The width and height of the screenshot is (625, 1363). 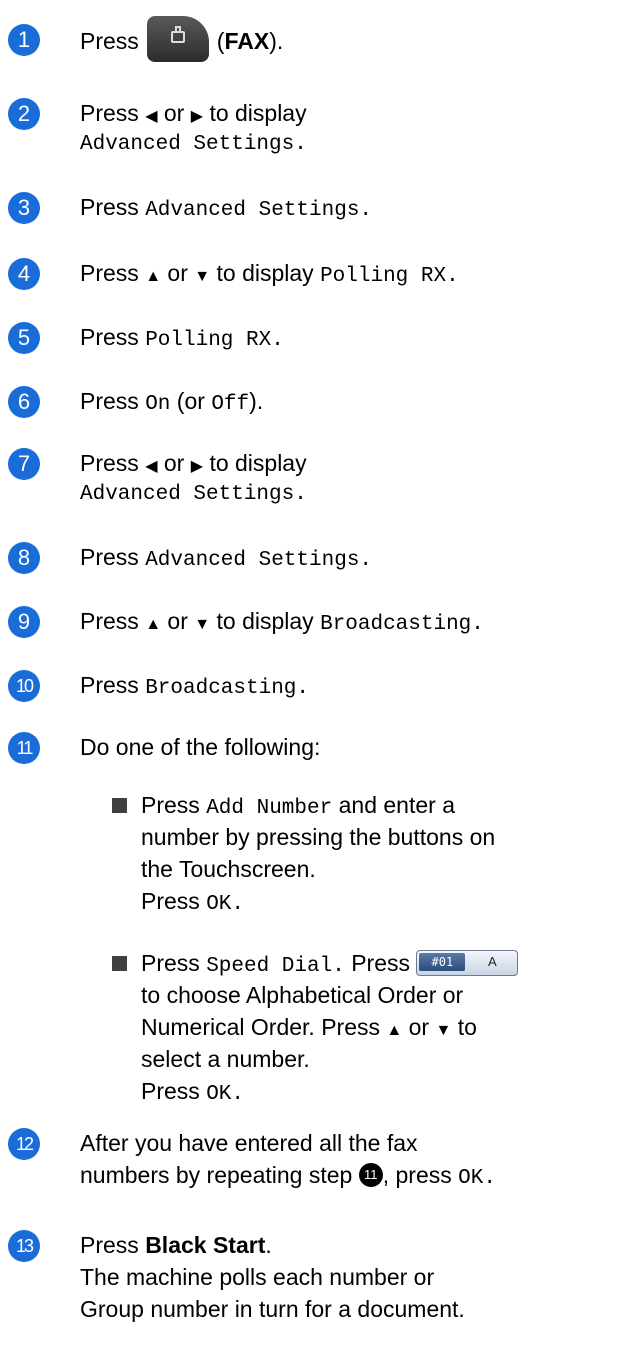 I want to click on step-number: 9, so click(x=24, y=622).